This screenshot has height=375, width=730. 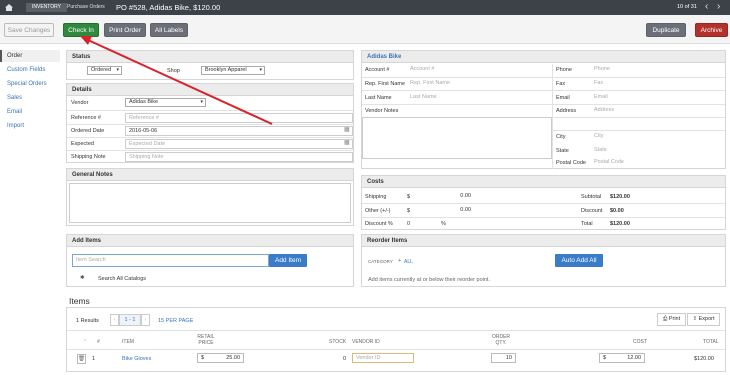 What do you see at coordinates (543, 57) in the screenshot?
I see `vendor-header: Adidas Bike` at bounding box center [543, 57].